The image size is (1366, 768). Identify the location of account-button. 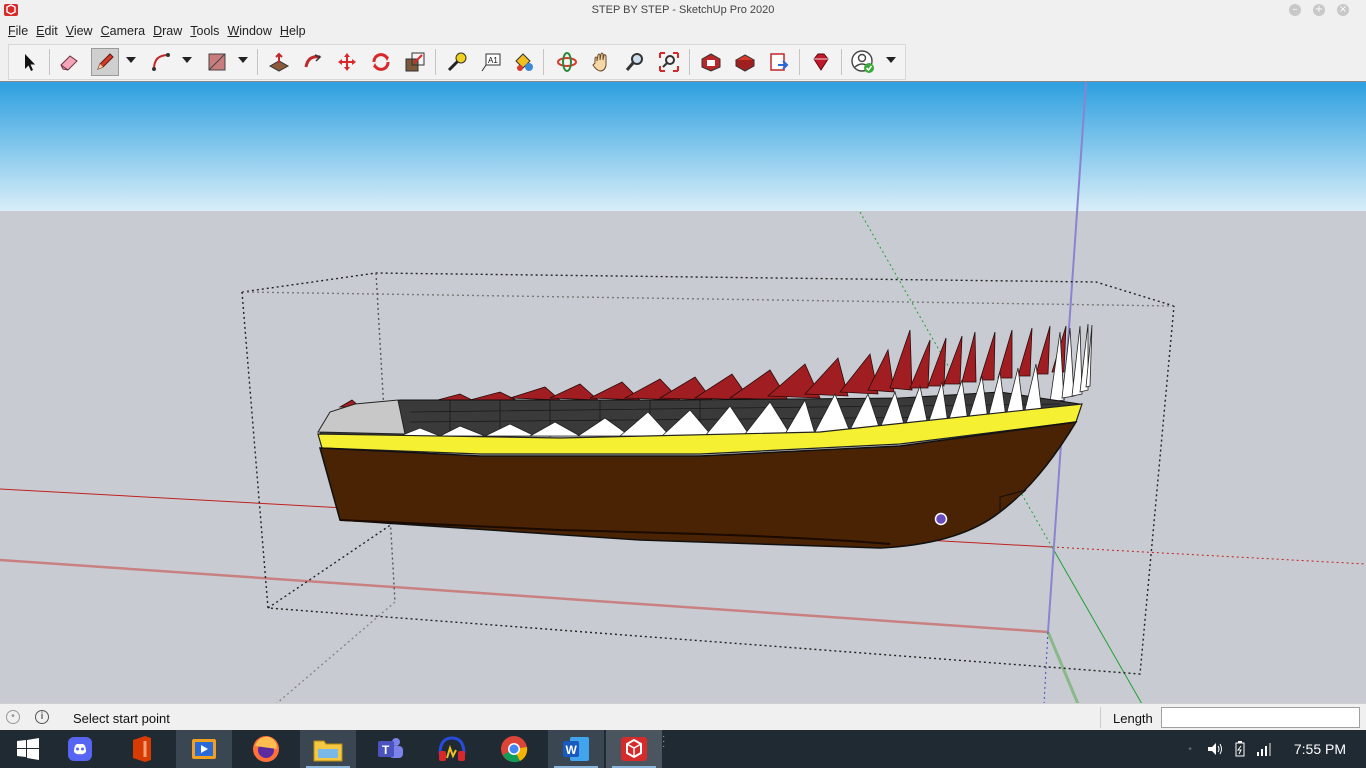
(863, 62).